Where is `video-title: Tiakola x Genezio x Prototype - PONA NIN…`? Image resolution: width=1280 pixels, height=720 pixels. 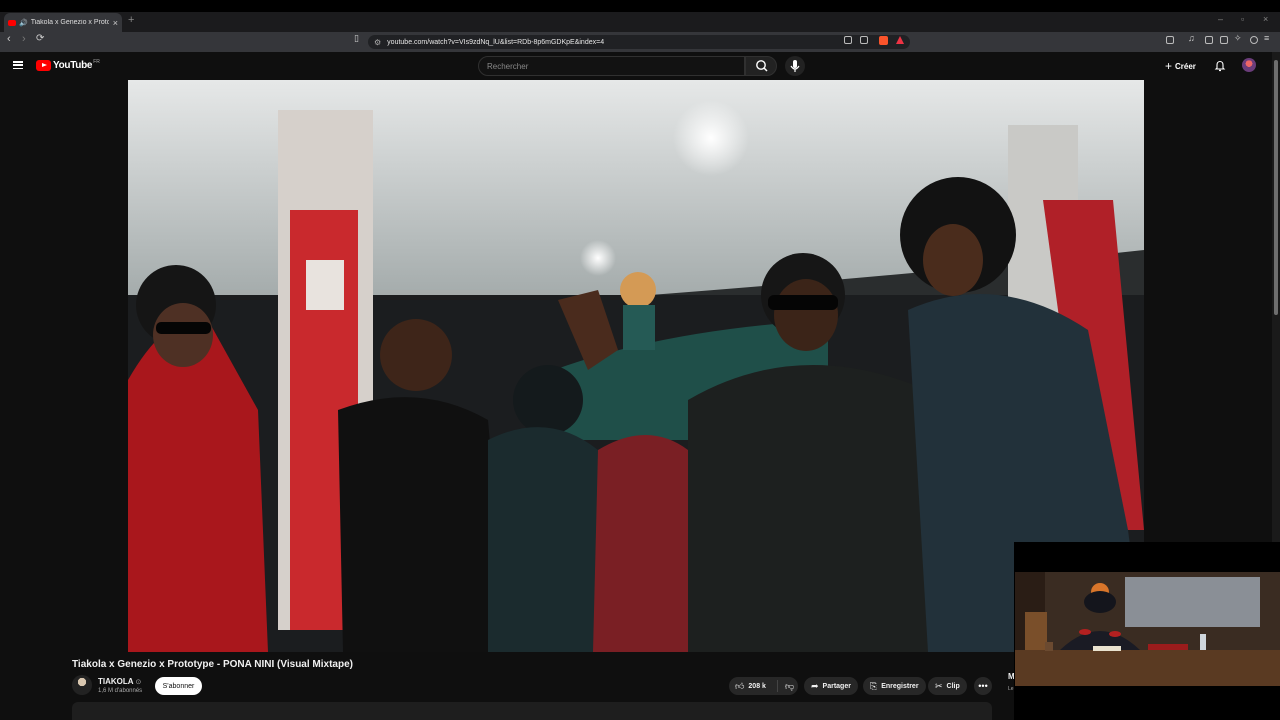
video-title: Tiakola x Genezio x Prototype - PONA NIN… is located at coordinates (212, 664).